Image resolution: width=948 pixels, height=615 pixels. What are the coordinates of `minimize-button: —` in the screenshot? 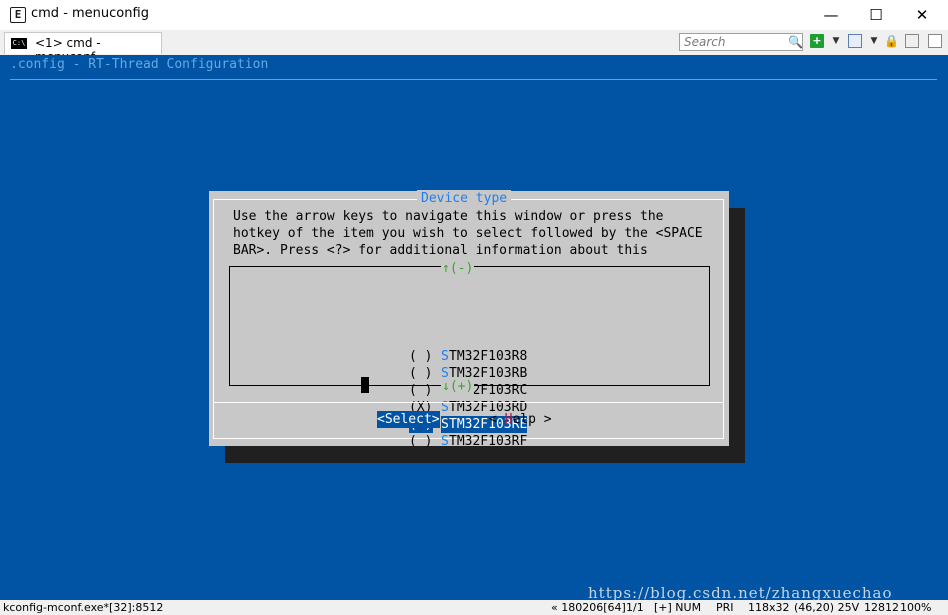 It's located at (831, 15).